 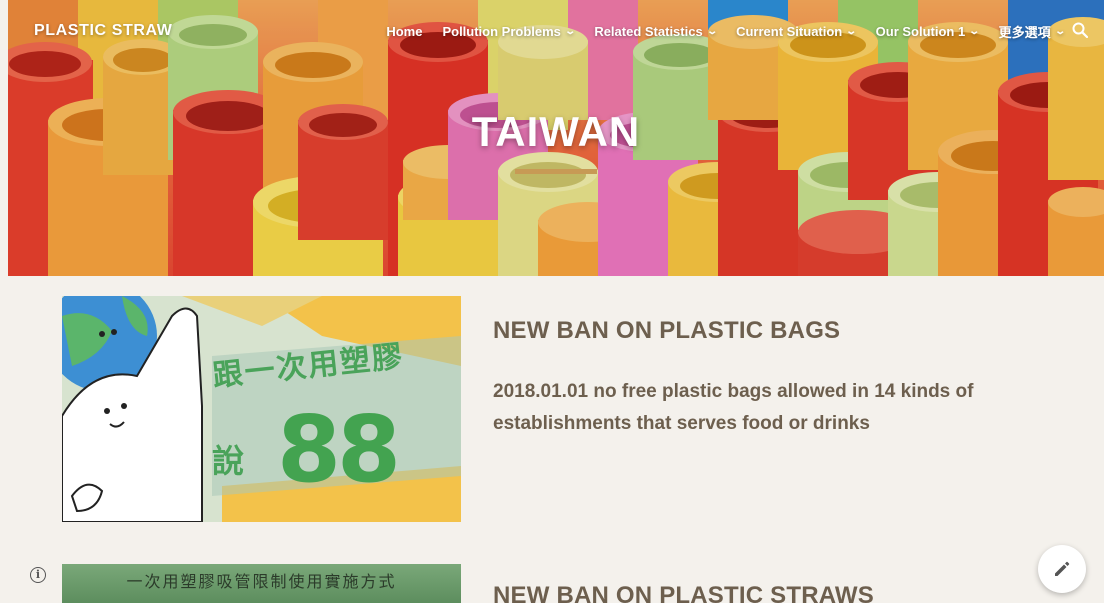 I want to click on nav-item-home: Home, so click(x=404, y=31).